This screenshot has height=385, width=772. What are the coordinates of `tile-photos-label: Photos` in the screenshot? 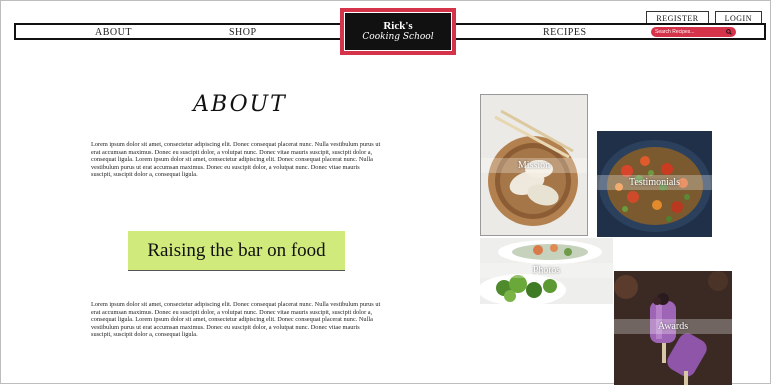 It's located at (546, 270).